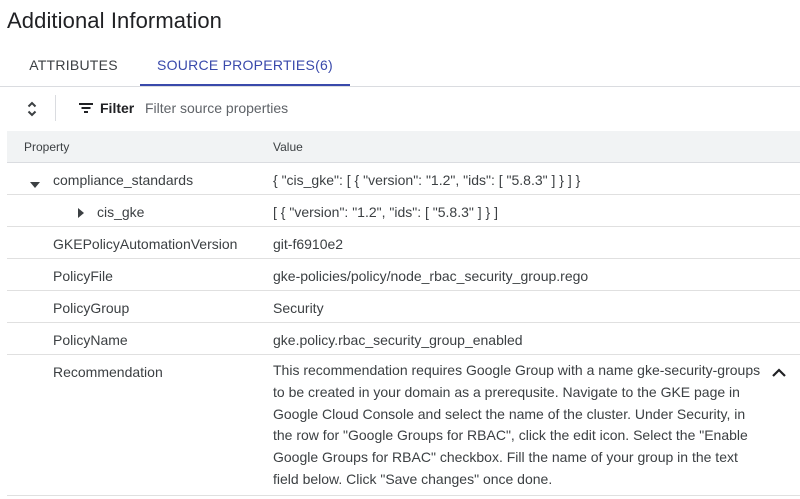  I want to click on property-name: PolicyGroup, so click(91, 308).